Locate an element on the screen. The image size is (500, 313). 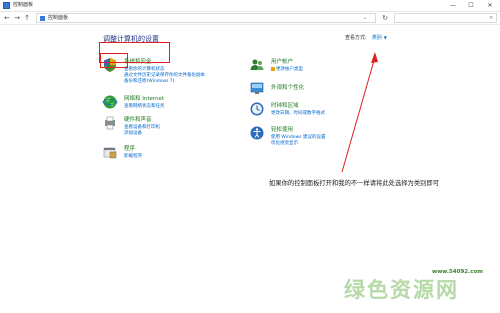
users-icon is located at coordinates (257, 64).